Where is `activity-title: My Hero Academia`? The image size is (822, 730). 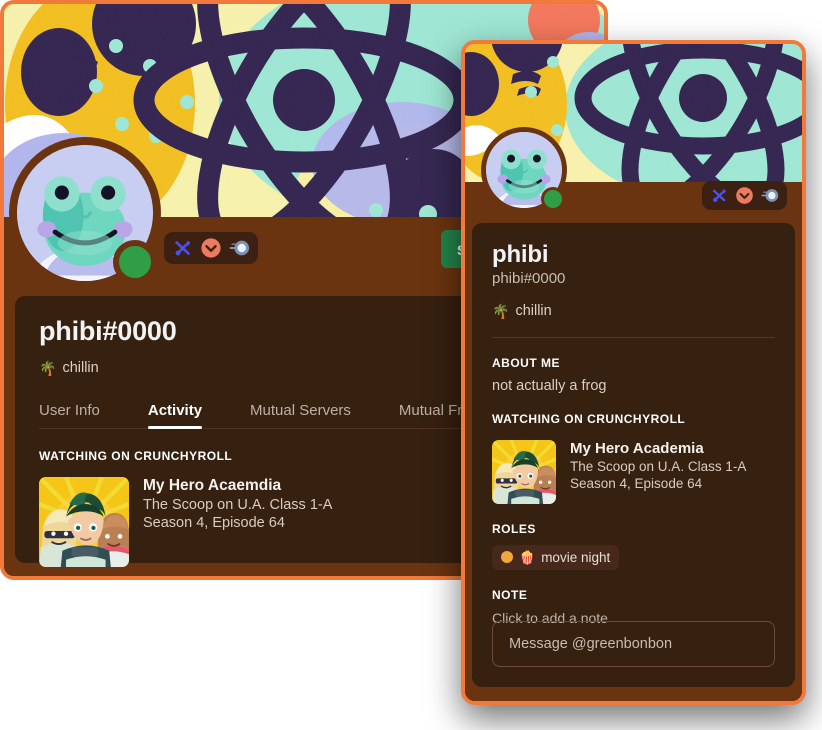 activity-title: My Hero Academia is located at coordinates (637, 448).